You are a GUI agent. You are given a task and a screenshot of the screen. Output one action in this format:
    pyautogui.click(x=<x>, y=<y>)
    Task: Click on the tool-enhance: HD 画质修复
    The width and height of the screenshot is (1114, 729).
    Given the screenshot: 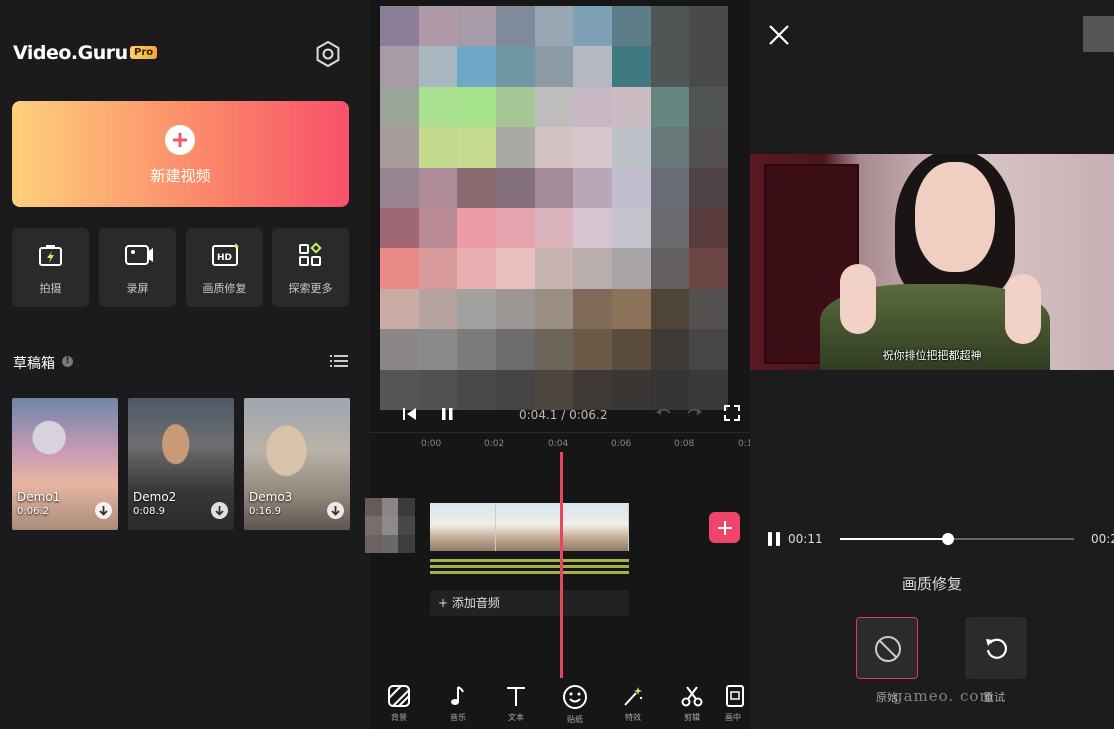 What is the action you would take?
    pyautogui.click(x=224, y=267)
    